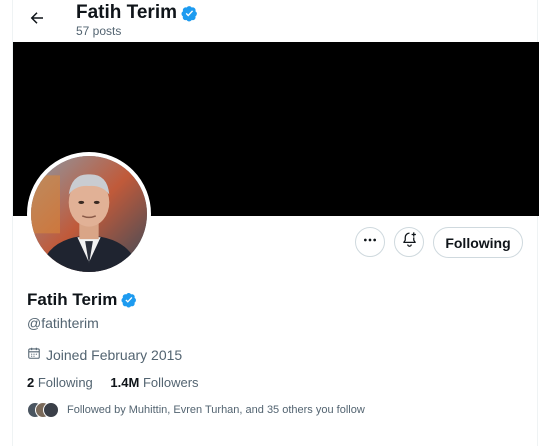 The width and height of the screenshot is (550, 446). I want to click on header-title: Fatih Terim, so click(137, 13).